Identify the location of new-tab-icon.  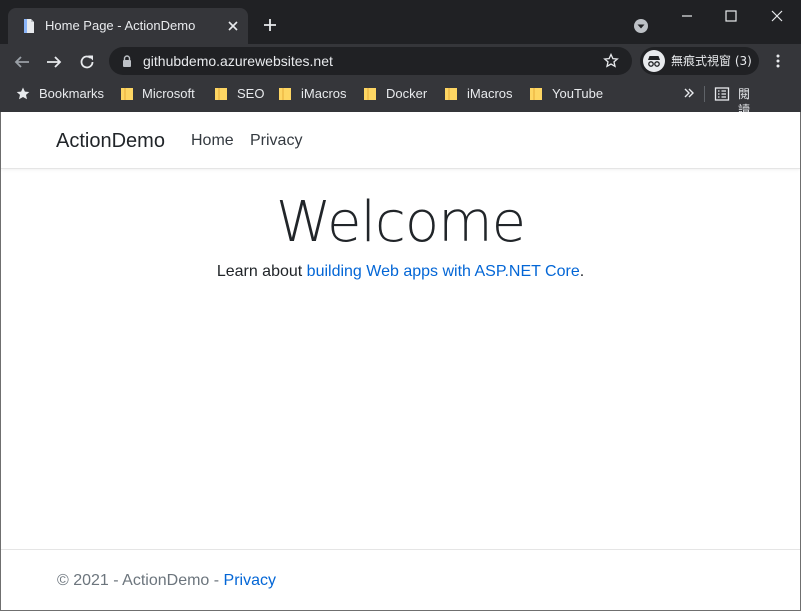
(270, 25).